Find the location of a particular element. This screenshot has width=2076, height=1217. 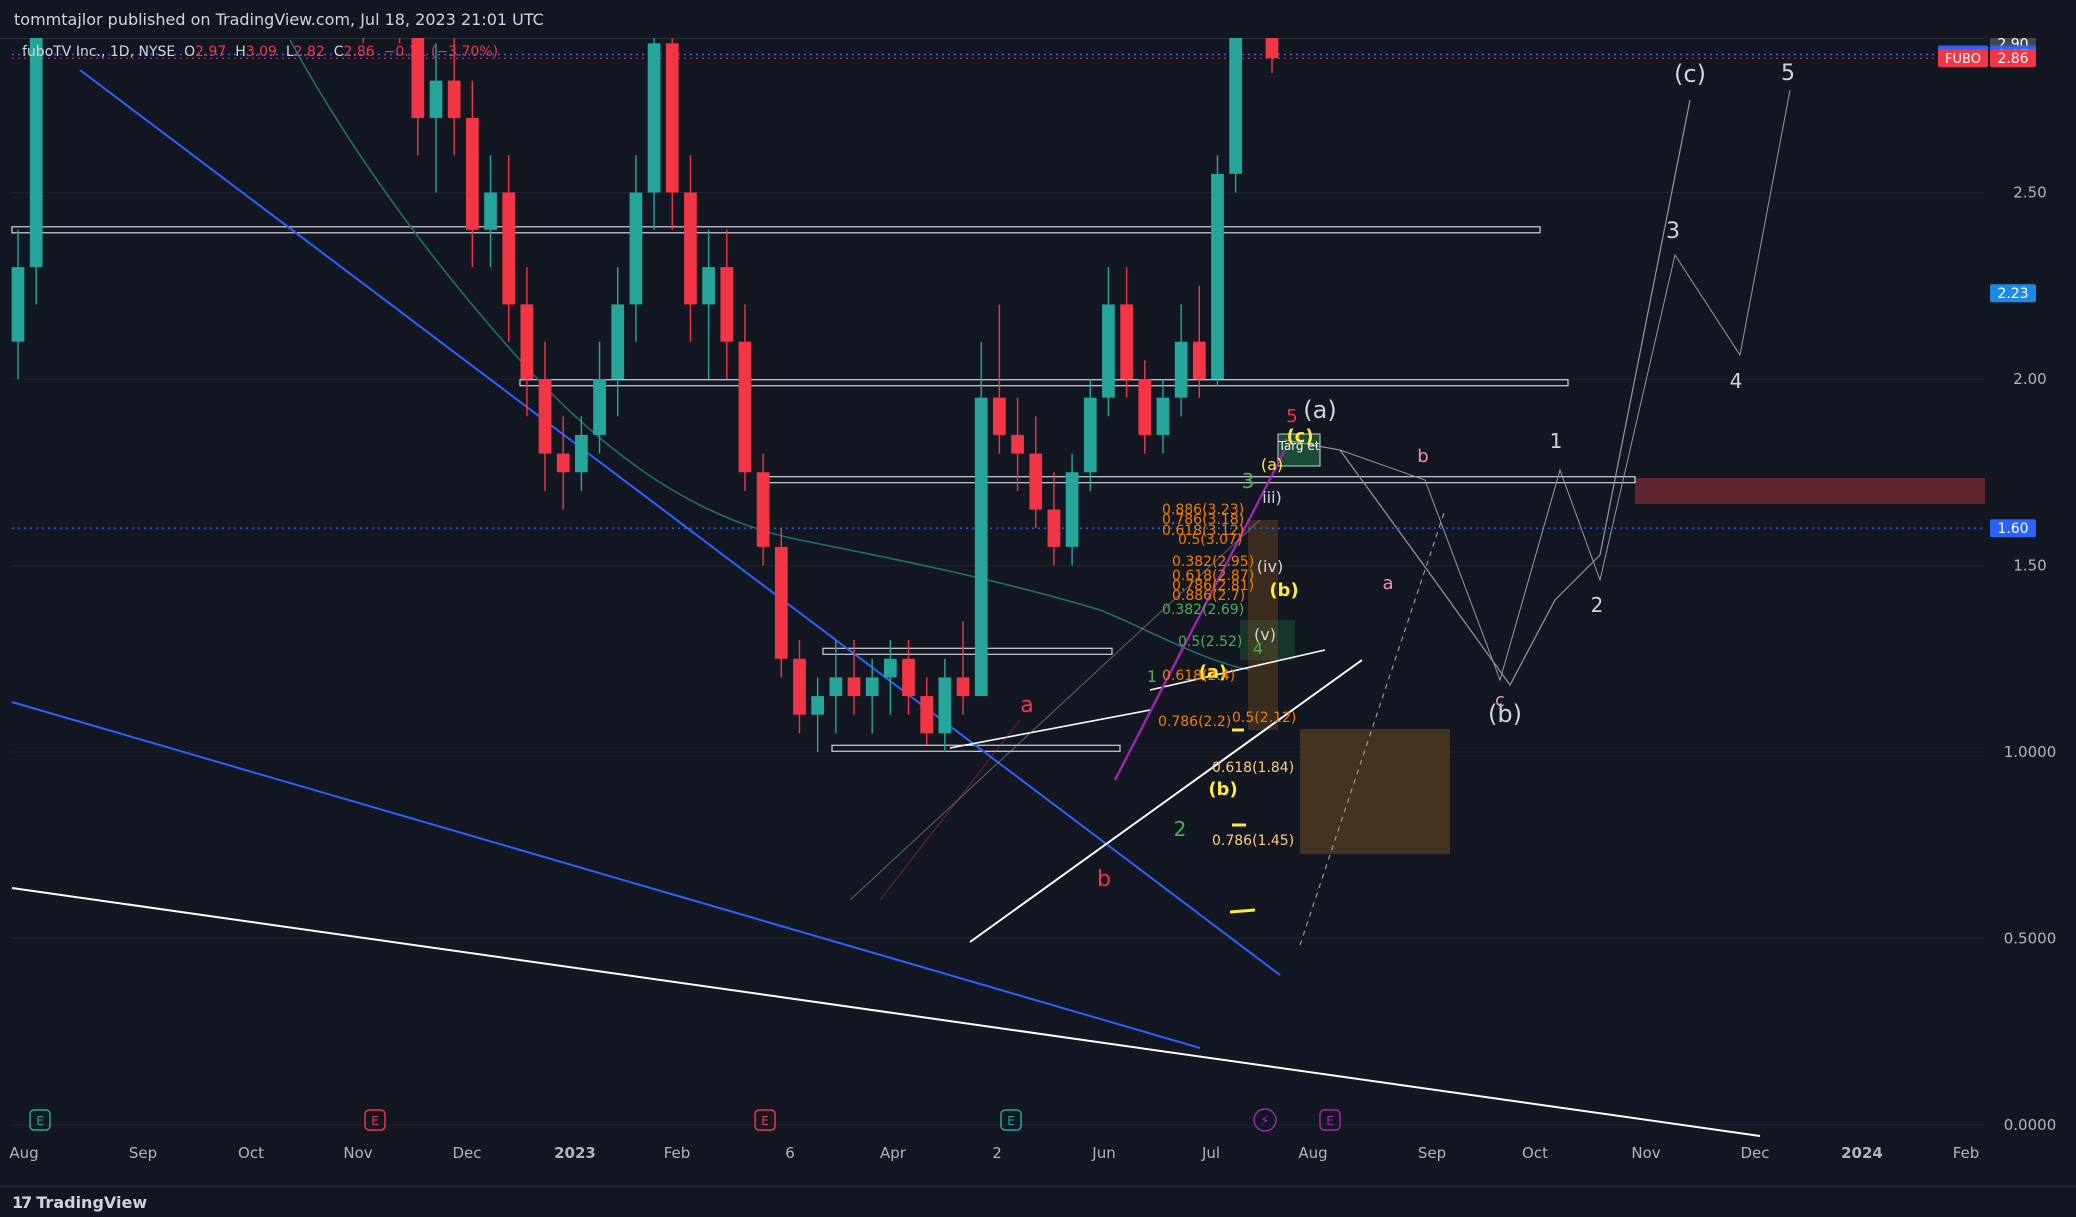

label-iv: (iv) is located at coordinates (1270, 566).